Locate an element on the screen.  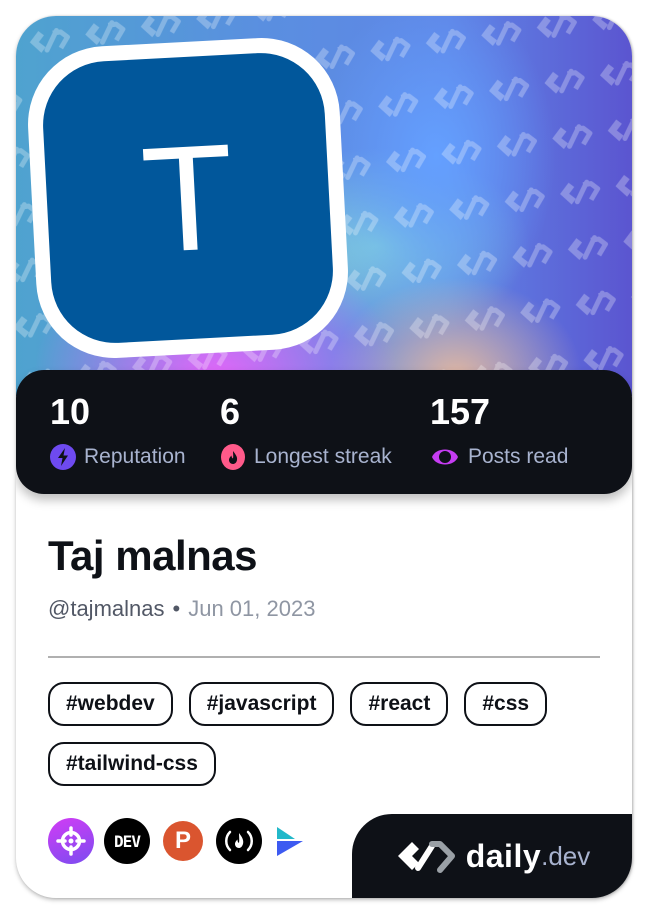
stat-value: 157 is located at coordinates (460, 411).